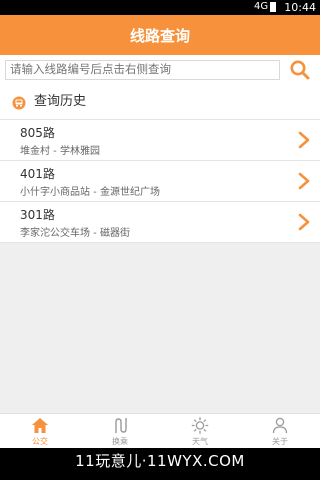  Describe the element at coordinates (160, 7) in the screenshot. I see `status-bar: 4G 10:44` at that location.